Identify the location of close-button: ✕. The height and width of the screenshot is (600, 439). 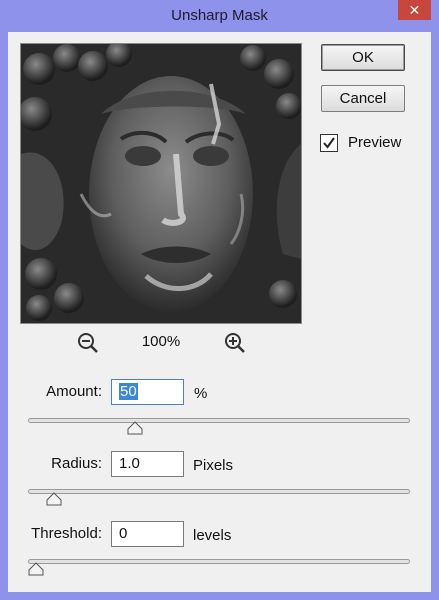
(414, 10).